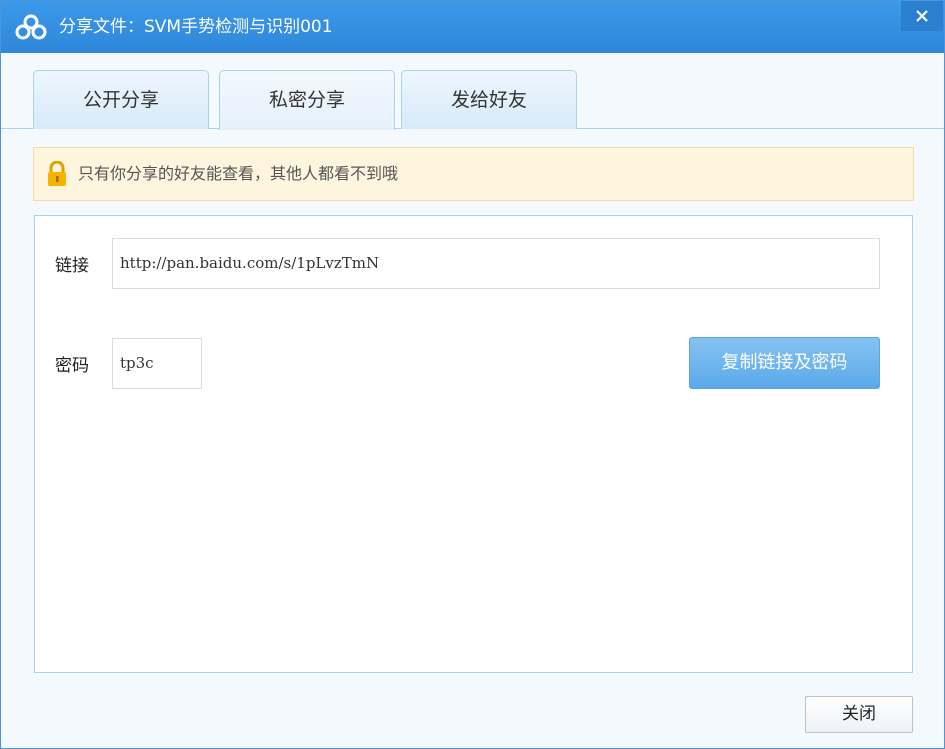 This screenshot has height=749, width=945. Describe the element at coordinates (121, 99) in the screenshot. I see `tab-public-share: 公开分享` at that location.